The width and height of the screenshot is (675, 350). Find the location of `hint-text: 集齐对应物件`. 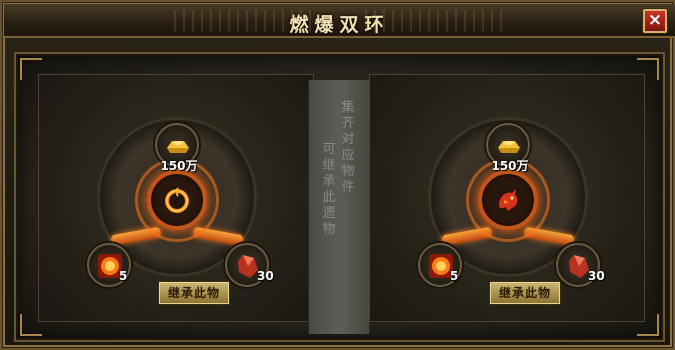

hint-text: 集齐对应物件 is located at coordinates (348, 147).